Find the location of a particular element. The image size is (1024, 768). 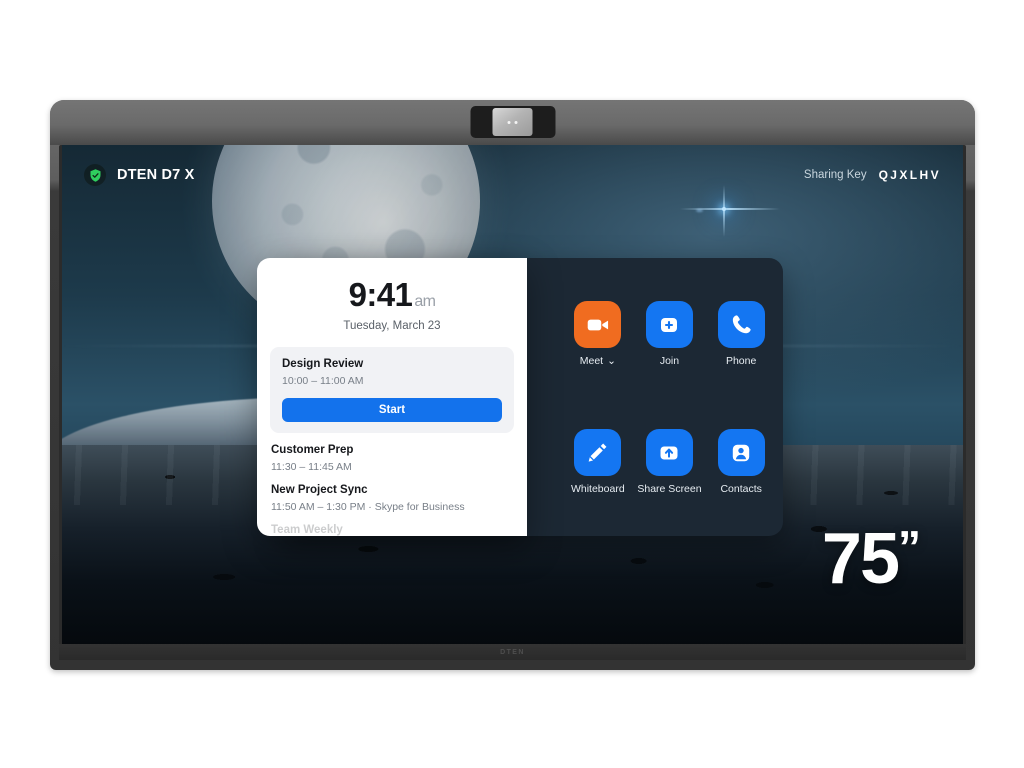

action-meet-label: Meet ⌄ is located at coordinates (598, 361).